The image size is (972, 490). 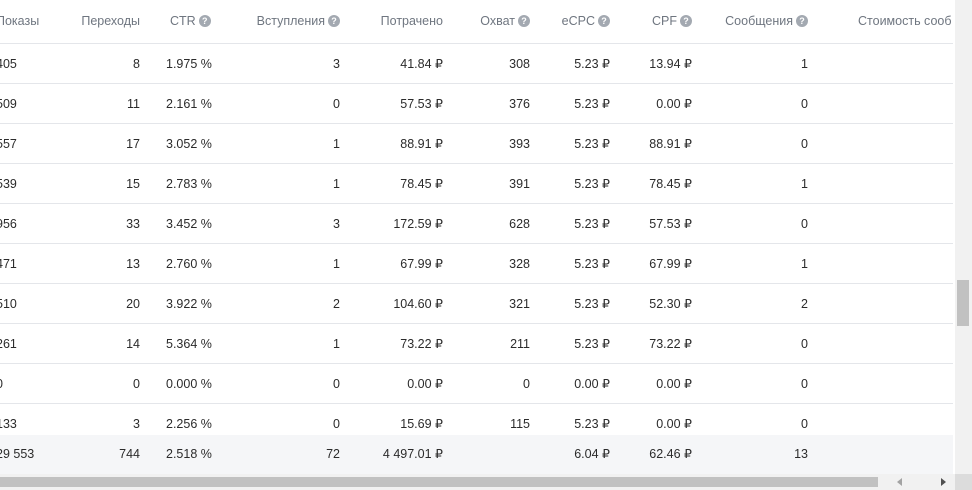 I want to click on header-cpf: CPF?, so click(x=657, y=21).